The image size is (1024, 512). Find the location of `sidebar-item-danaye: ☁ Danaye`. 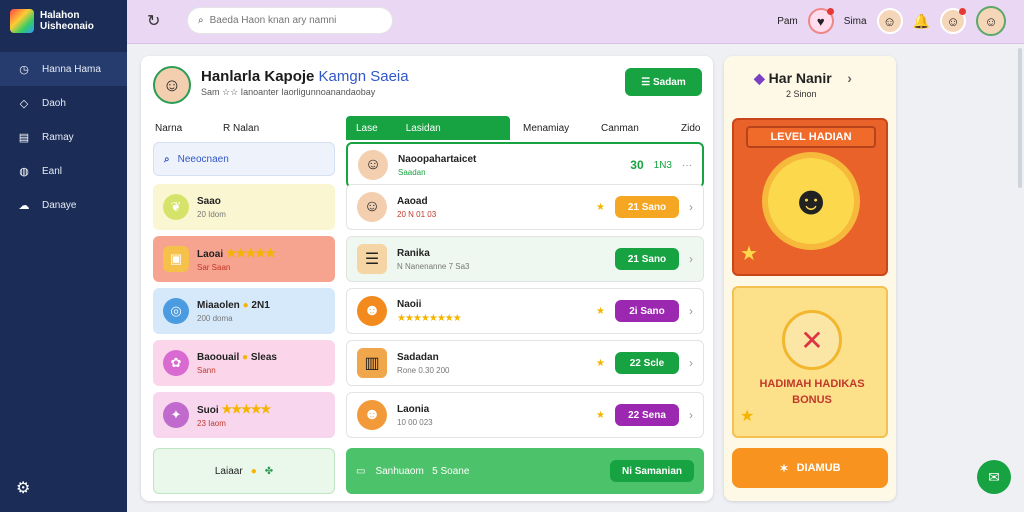

sidebar-item-danaye: ☁ Danaye is located at coordinates (63, 205).